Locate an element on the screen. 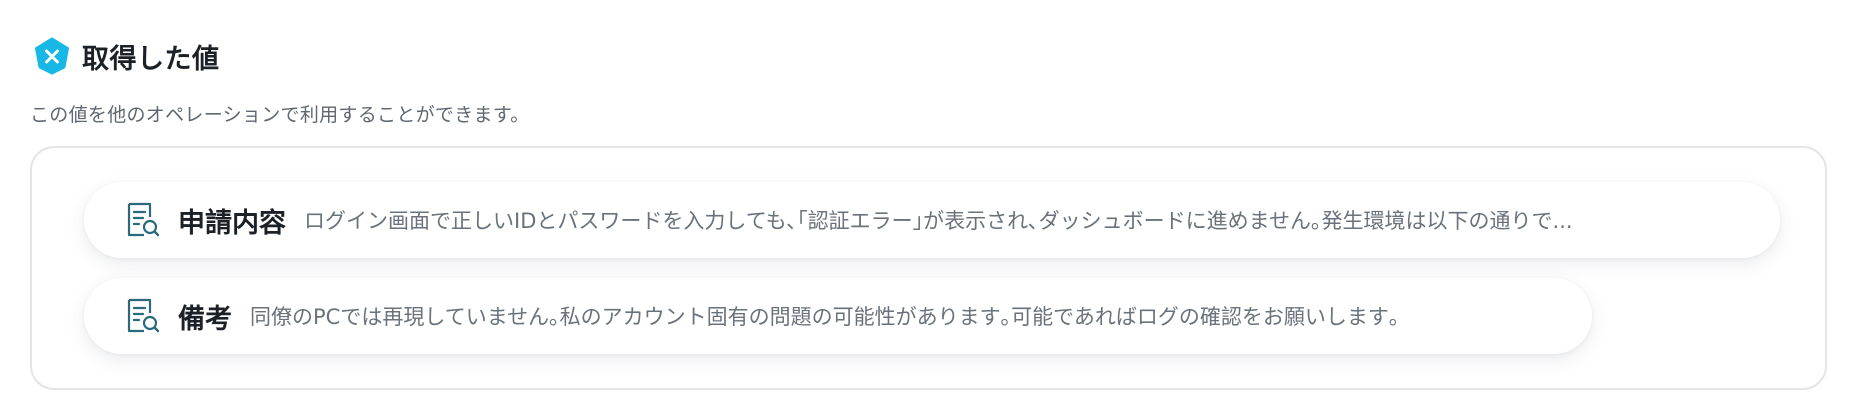 The width and height of the screenshot is (1852, 408). section-description: この値を他のオペレーションで利用することができます。 is located at coordinates (280, 115).